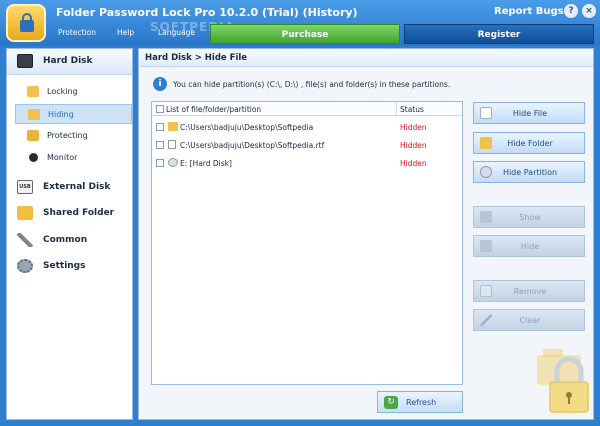 This screenshot has width=600, height=426. Describe the element at coordinates (247, 127) in the screenshot. I see `row-path: C:\Users\badjuju\Desktop\Softpedia` at that location.